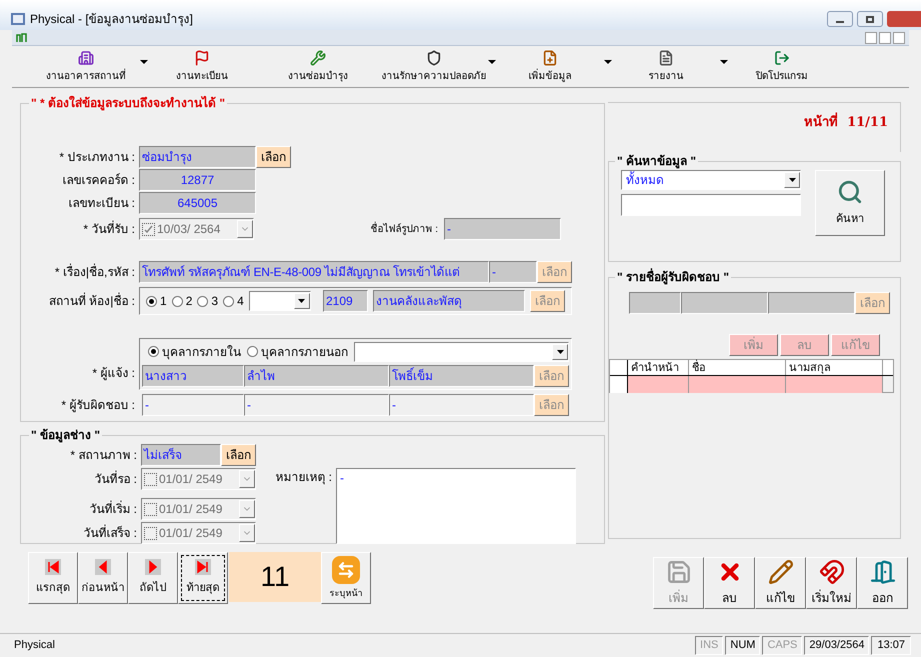 The width and height of the screenshot is (921, 657). Describe the element at coordinates (742, 645) in the screenshot. I see `status-indicator: NUM` at that location.